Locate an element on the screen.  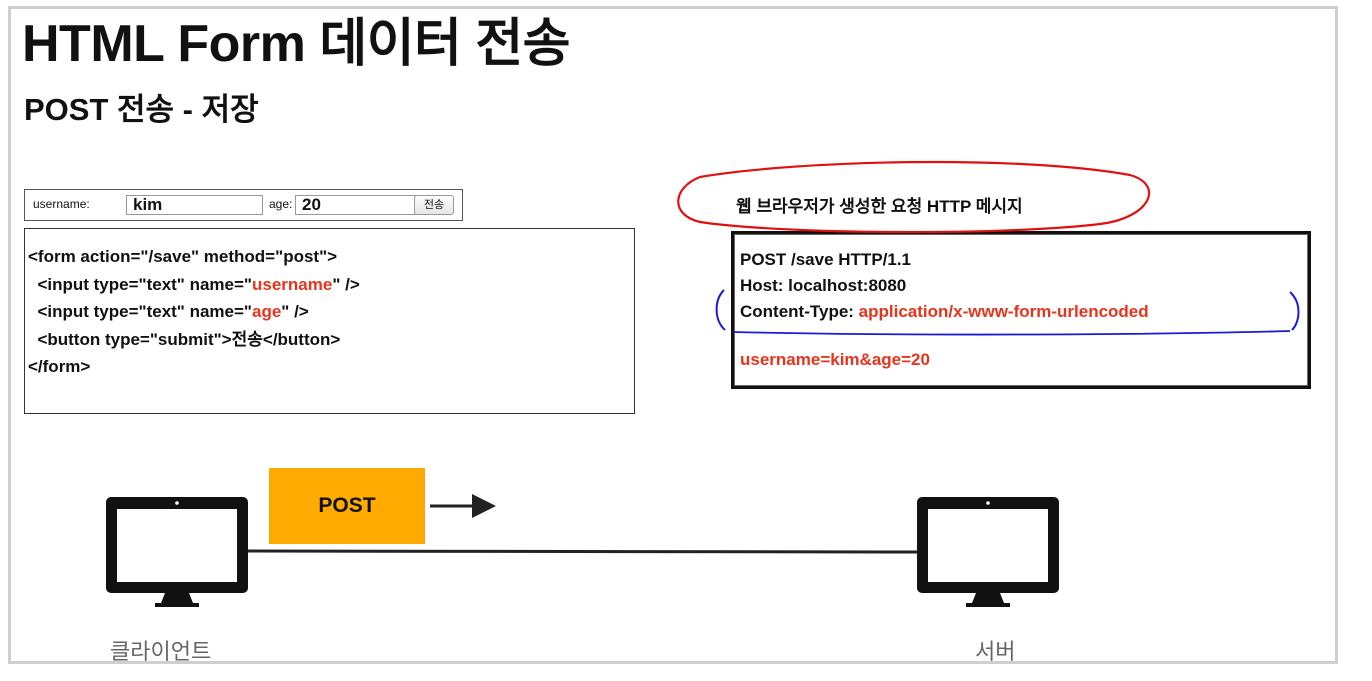
username-input: kim is located at coordinates (194, 205).